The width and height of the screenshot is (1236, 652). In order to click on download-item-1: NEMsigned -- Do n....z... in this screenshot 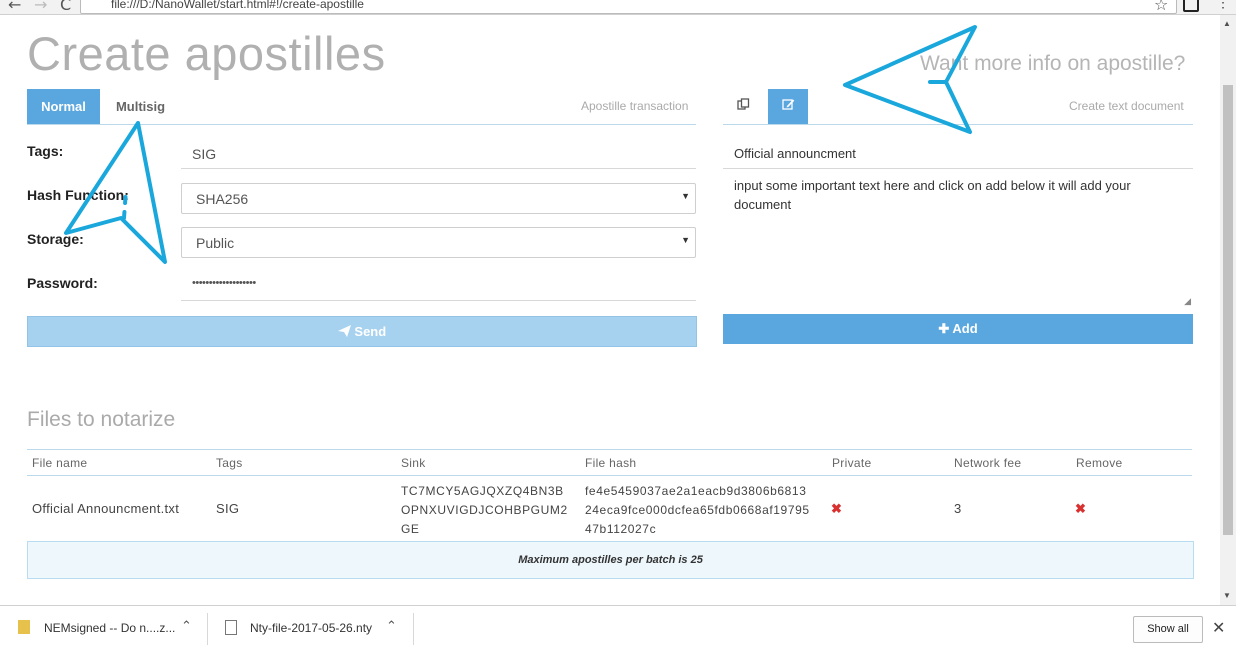, I will do `click(109, 628)`.